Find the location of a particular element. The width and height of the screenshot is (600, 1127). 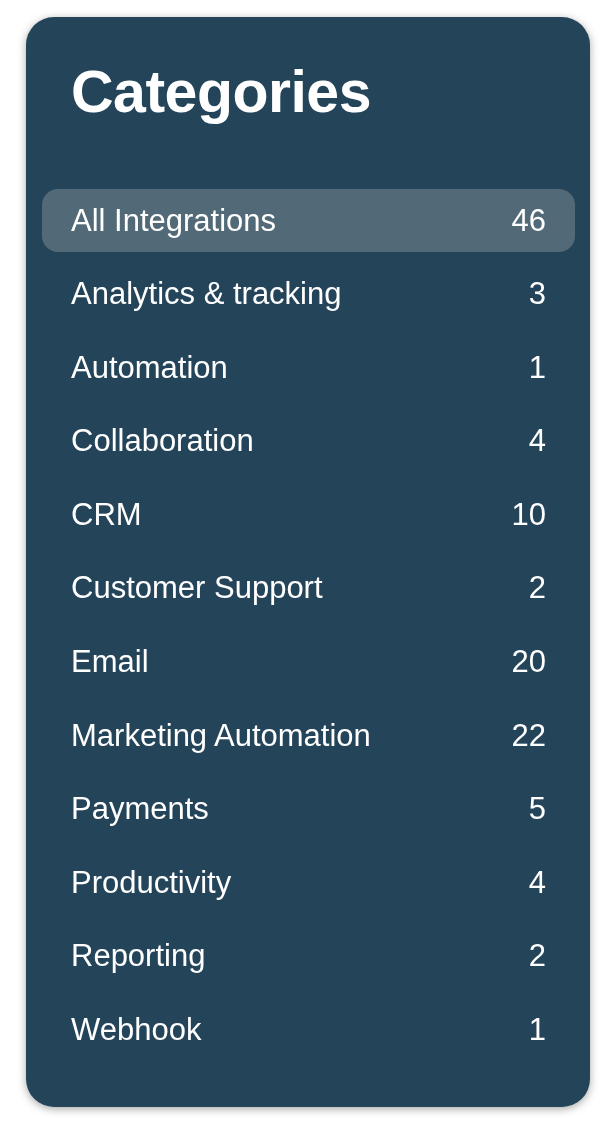

category-item: Customer Support 2 is located at coordinates (308, 588).